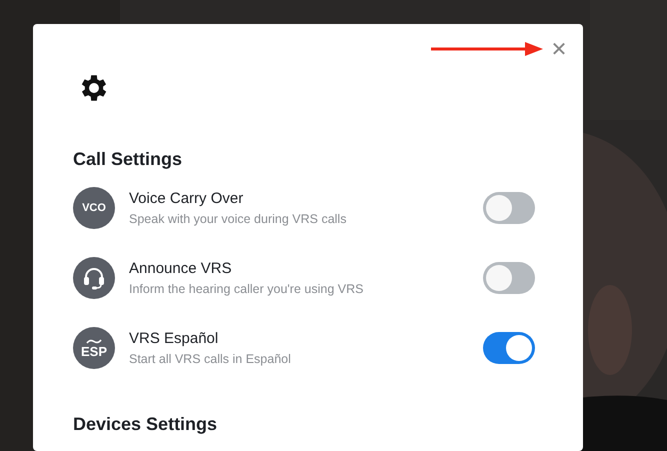 Image resolution: width=667 pixels, height=451 pixels. Describe the element at coordinates (210, 359) in the screenshot. I see `setting-description: Start all VRS calls in Español` at that location.